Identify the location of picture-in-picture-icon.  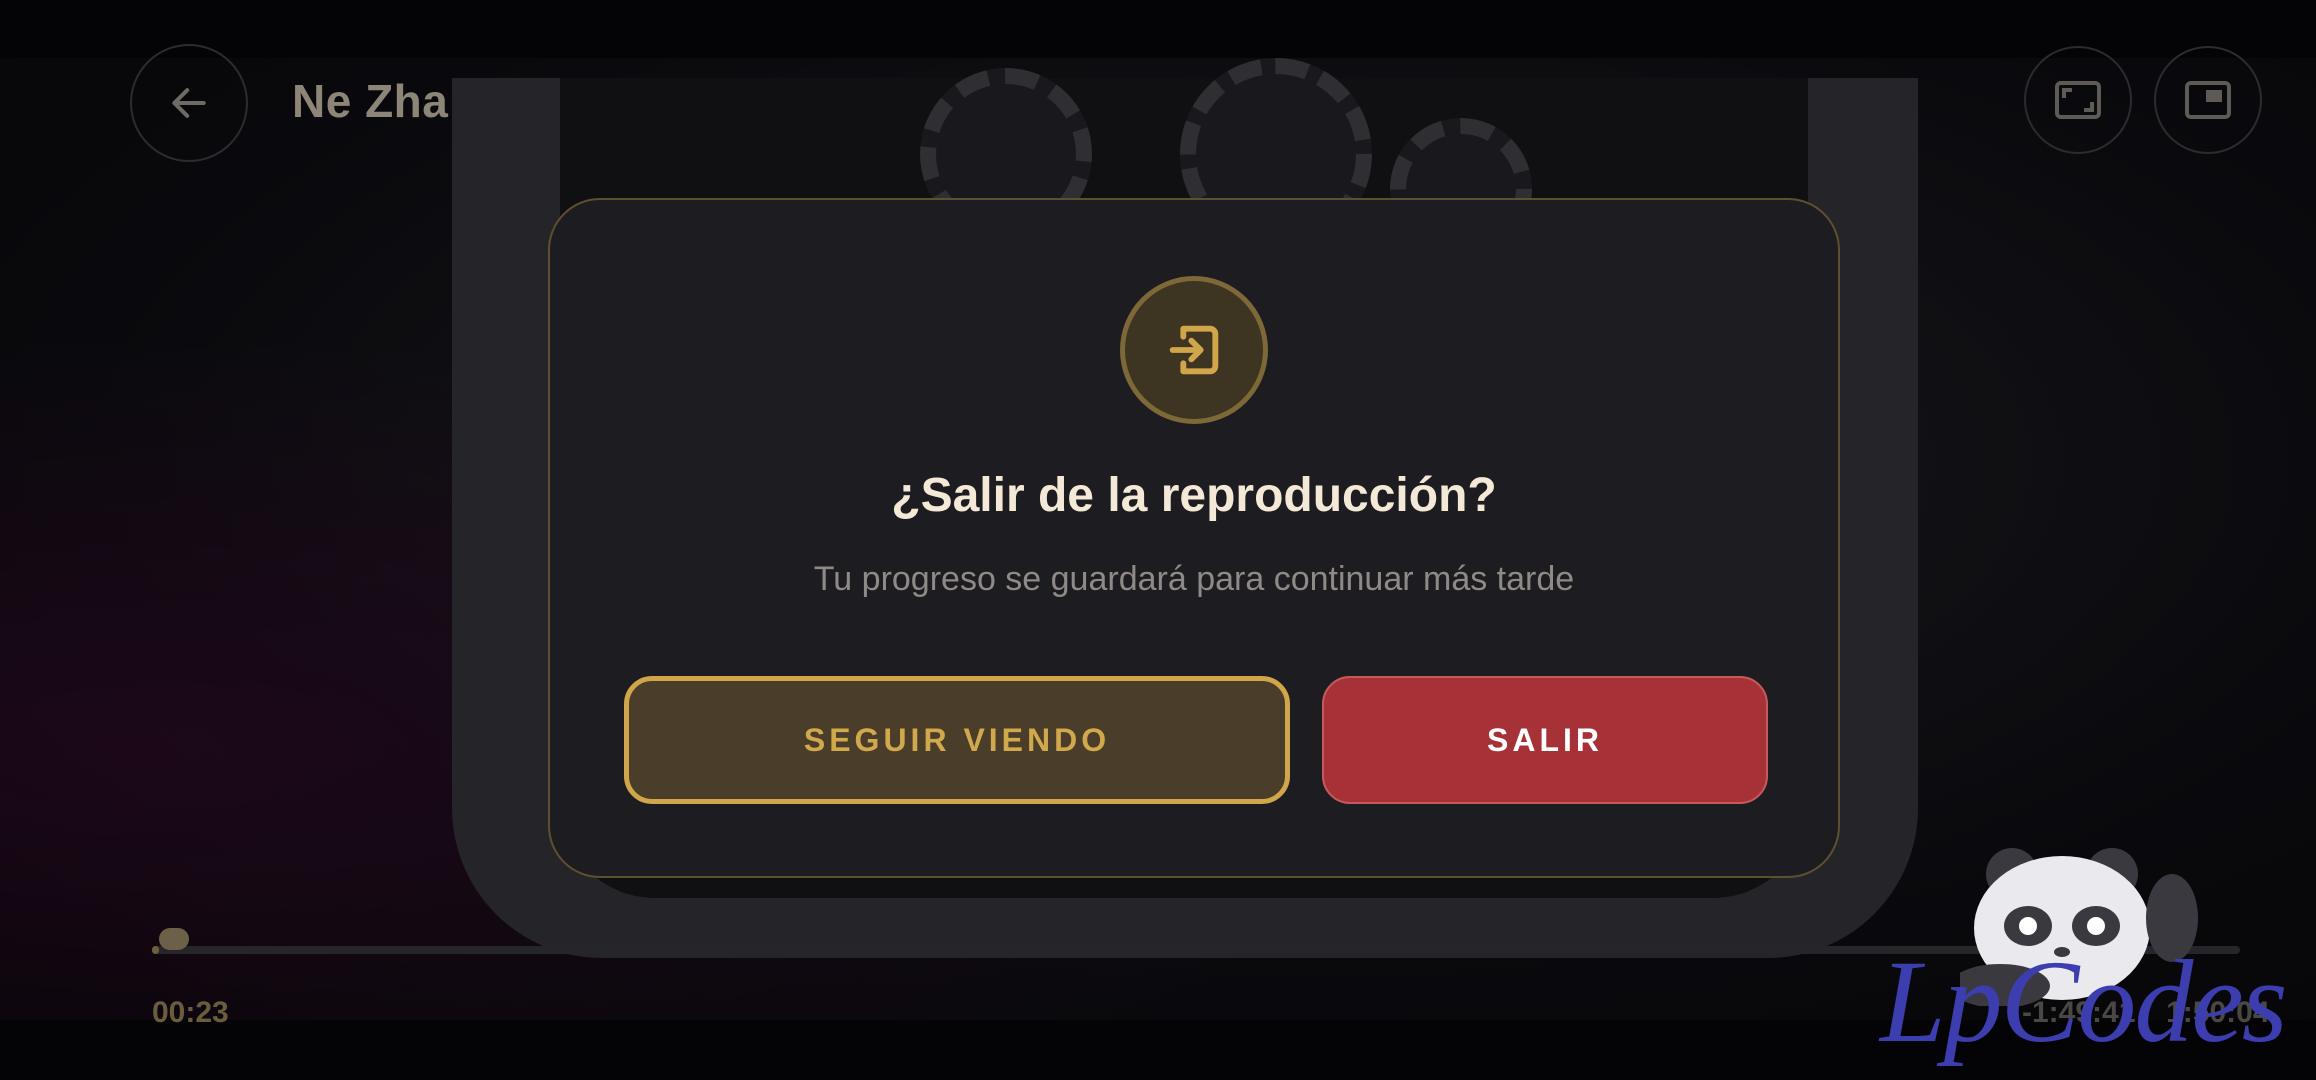
(2208, 100).